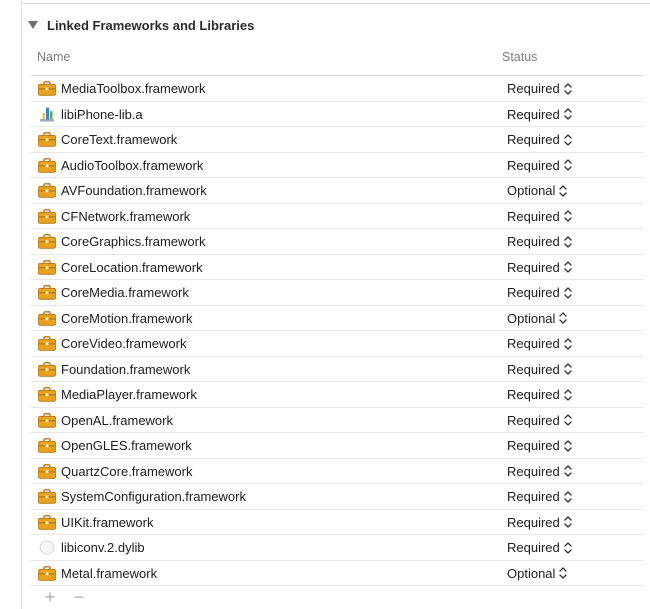 Image resolution: width=650 pixels, height=609 pixels. Describe the element at coordinates (47, 114) in the screenshot. I see `static-library-icon` at that location.